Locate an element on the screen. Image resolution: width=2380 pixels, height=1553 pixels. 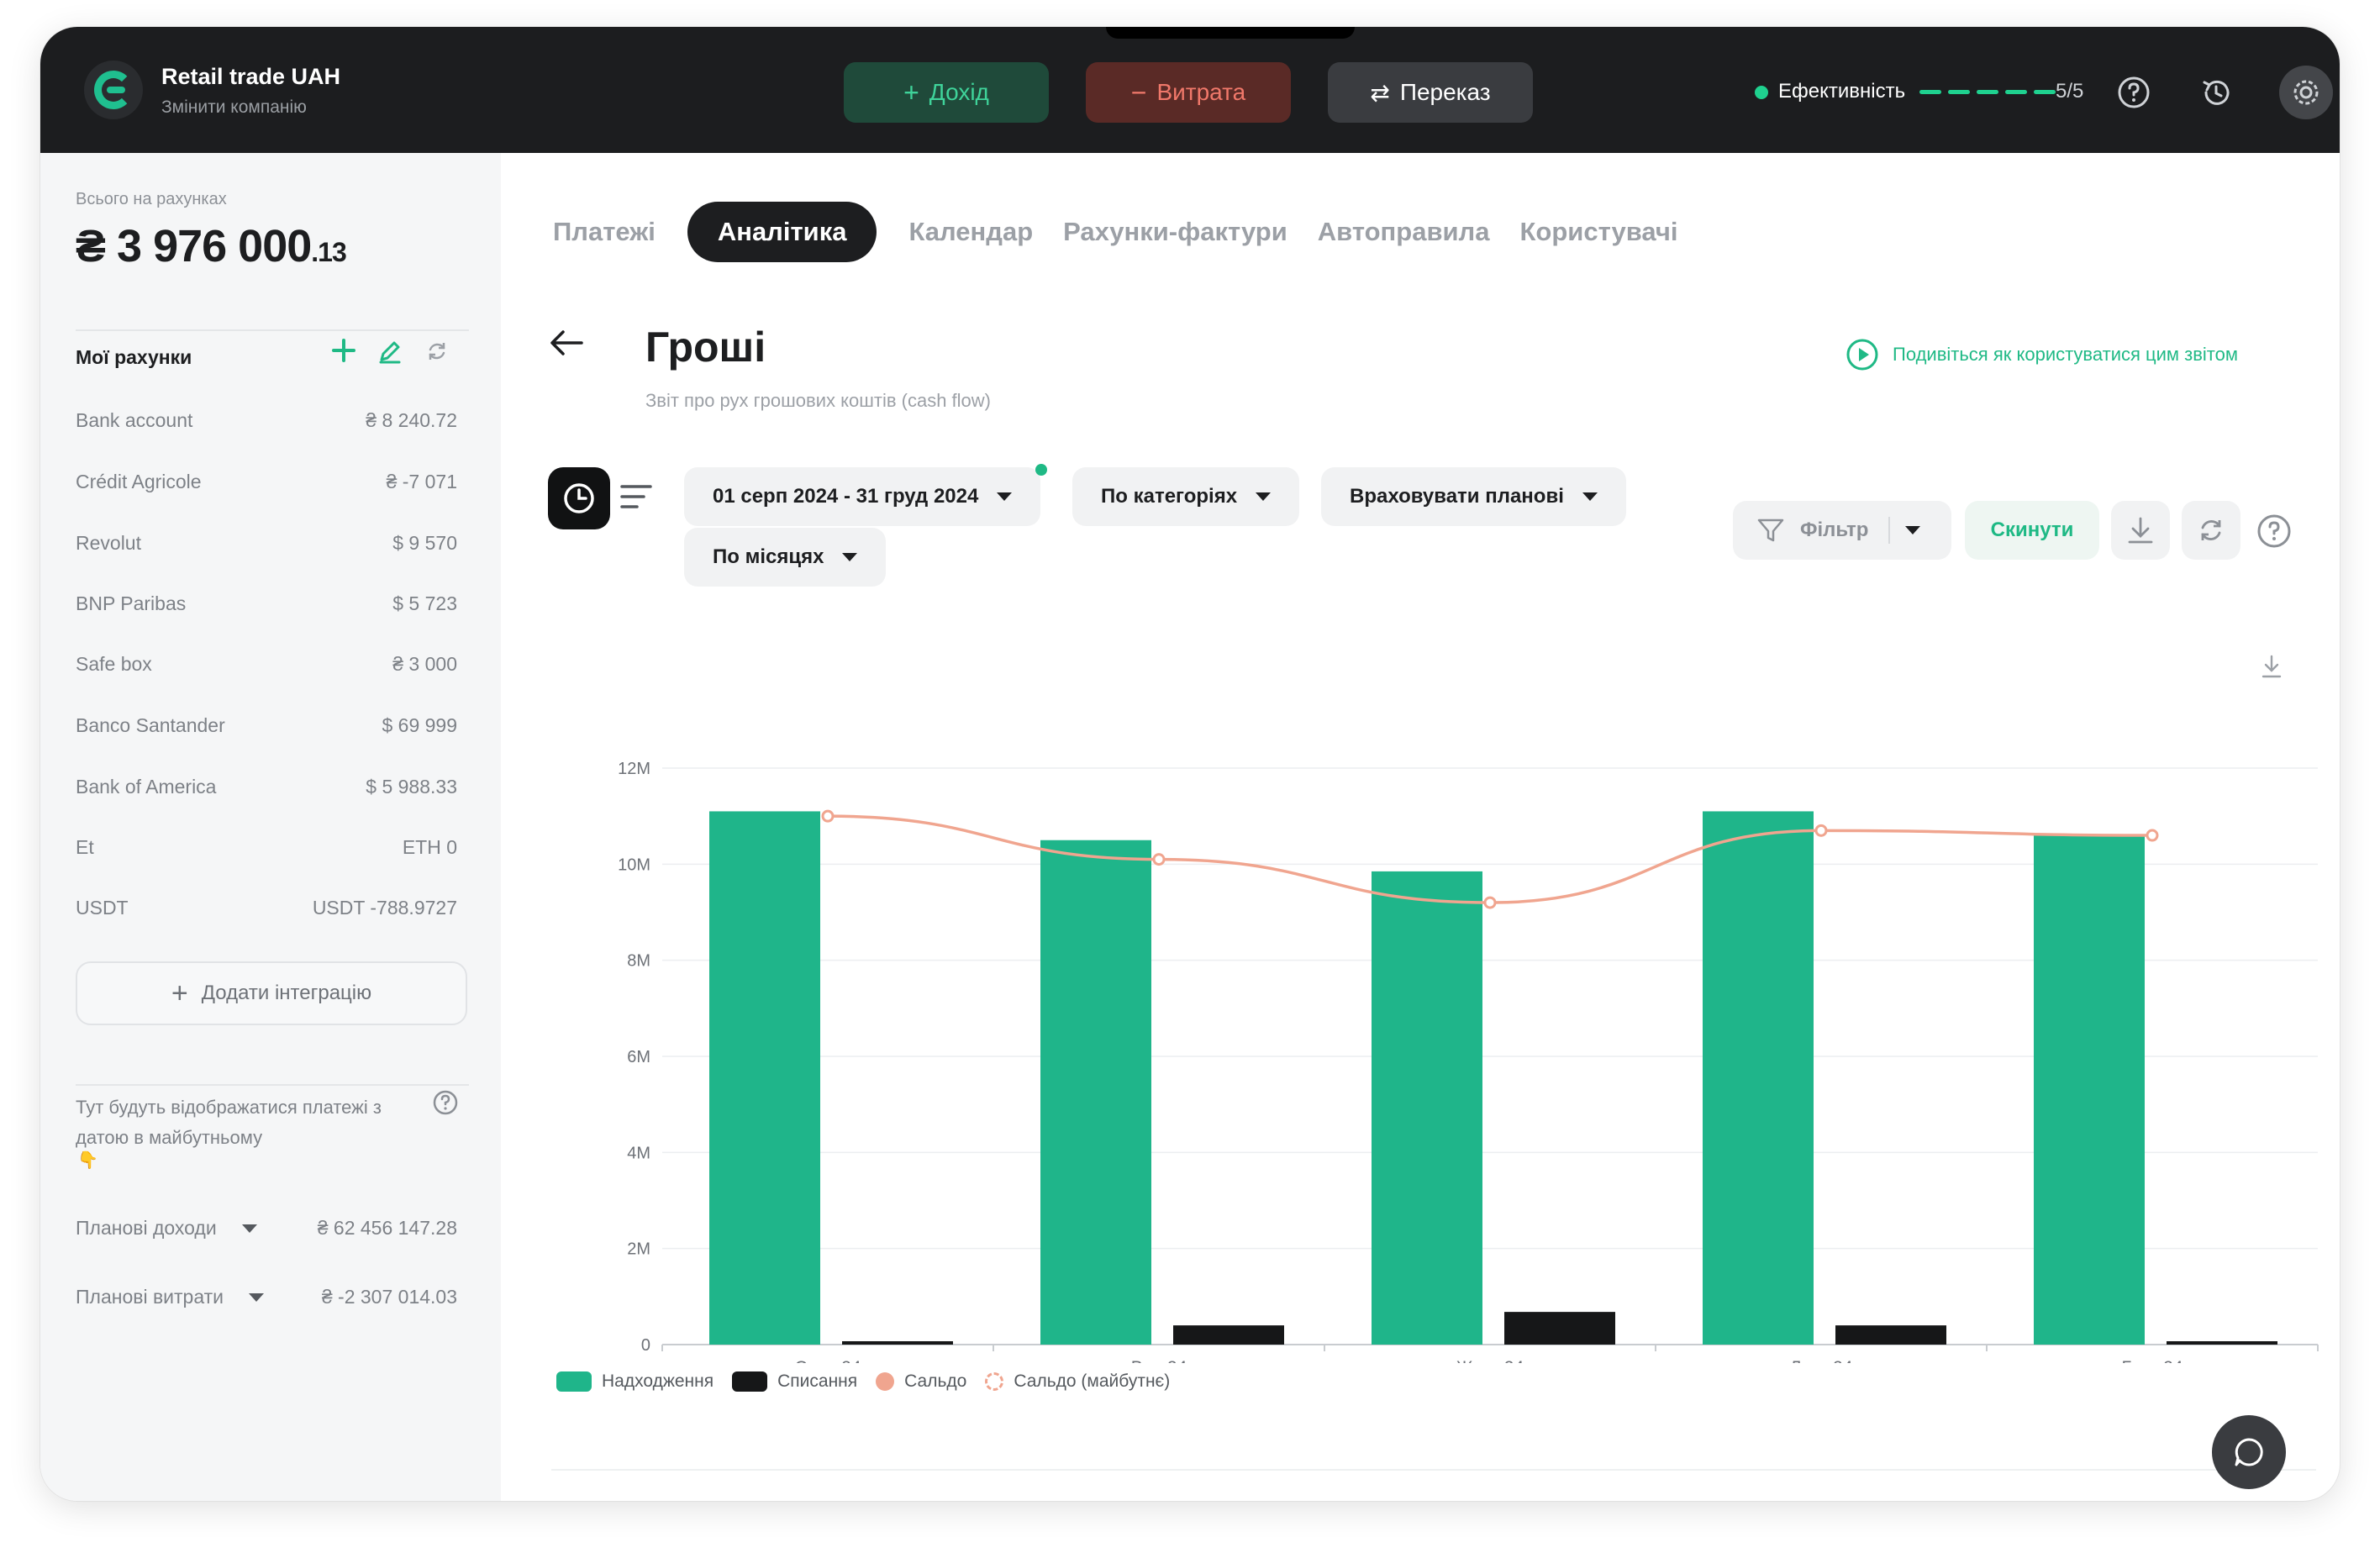
account-name: Crédit Agricole is located at coordinates (139, 481).